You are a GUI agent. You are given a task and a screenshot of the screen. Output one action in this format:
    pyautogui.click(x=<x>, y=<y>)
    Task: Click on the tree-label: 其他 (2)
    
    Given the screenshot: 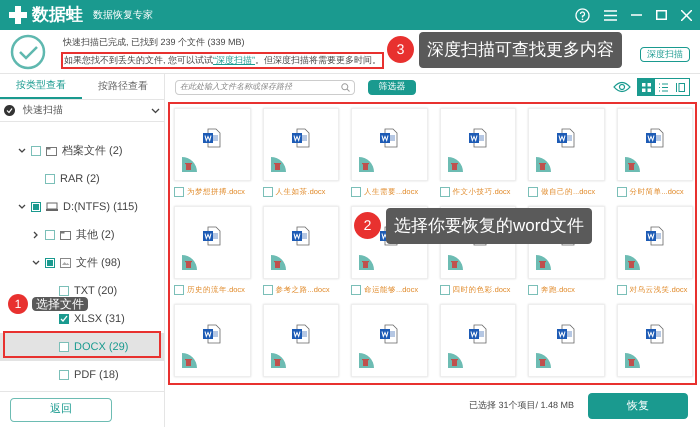 What is the action you would take?
    pyautogui.click(x=95, y=235)
    